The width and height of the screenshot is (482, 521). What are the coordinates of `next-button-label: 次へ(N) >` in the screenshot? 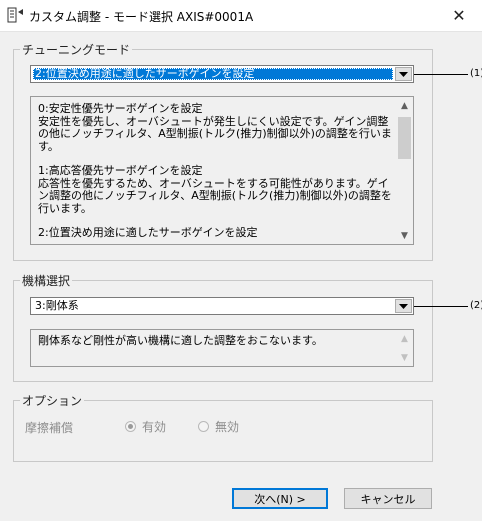 It's located at (280, 499).